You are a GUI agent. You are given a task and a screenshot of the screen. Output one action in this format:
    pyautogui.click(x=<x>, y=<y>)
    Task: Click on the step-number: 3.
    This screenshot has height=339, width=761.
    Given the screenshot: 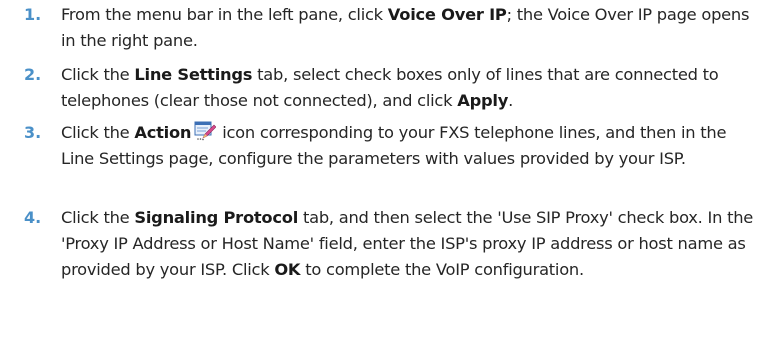 What is the action you would take?
    pyautogui.click(x=33, y=132)
    